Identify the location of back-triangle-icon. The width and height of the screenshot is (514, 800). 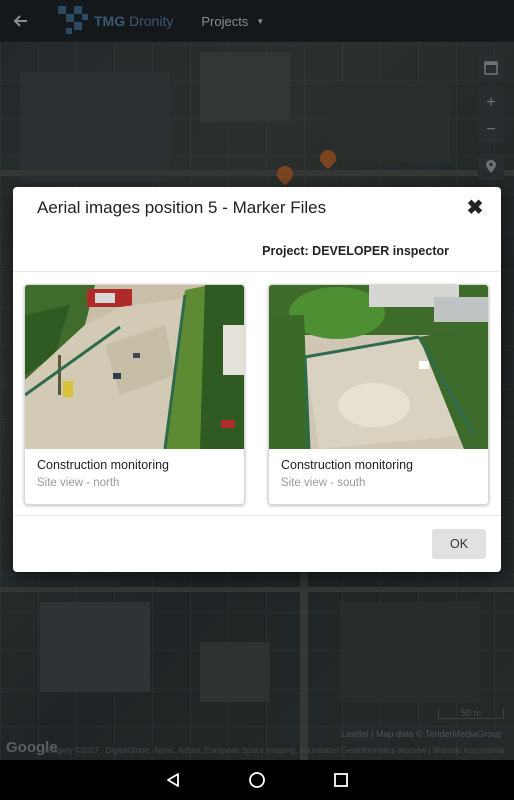
(173, 780).